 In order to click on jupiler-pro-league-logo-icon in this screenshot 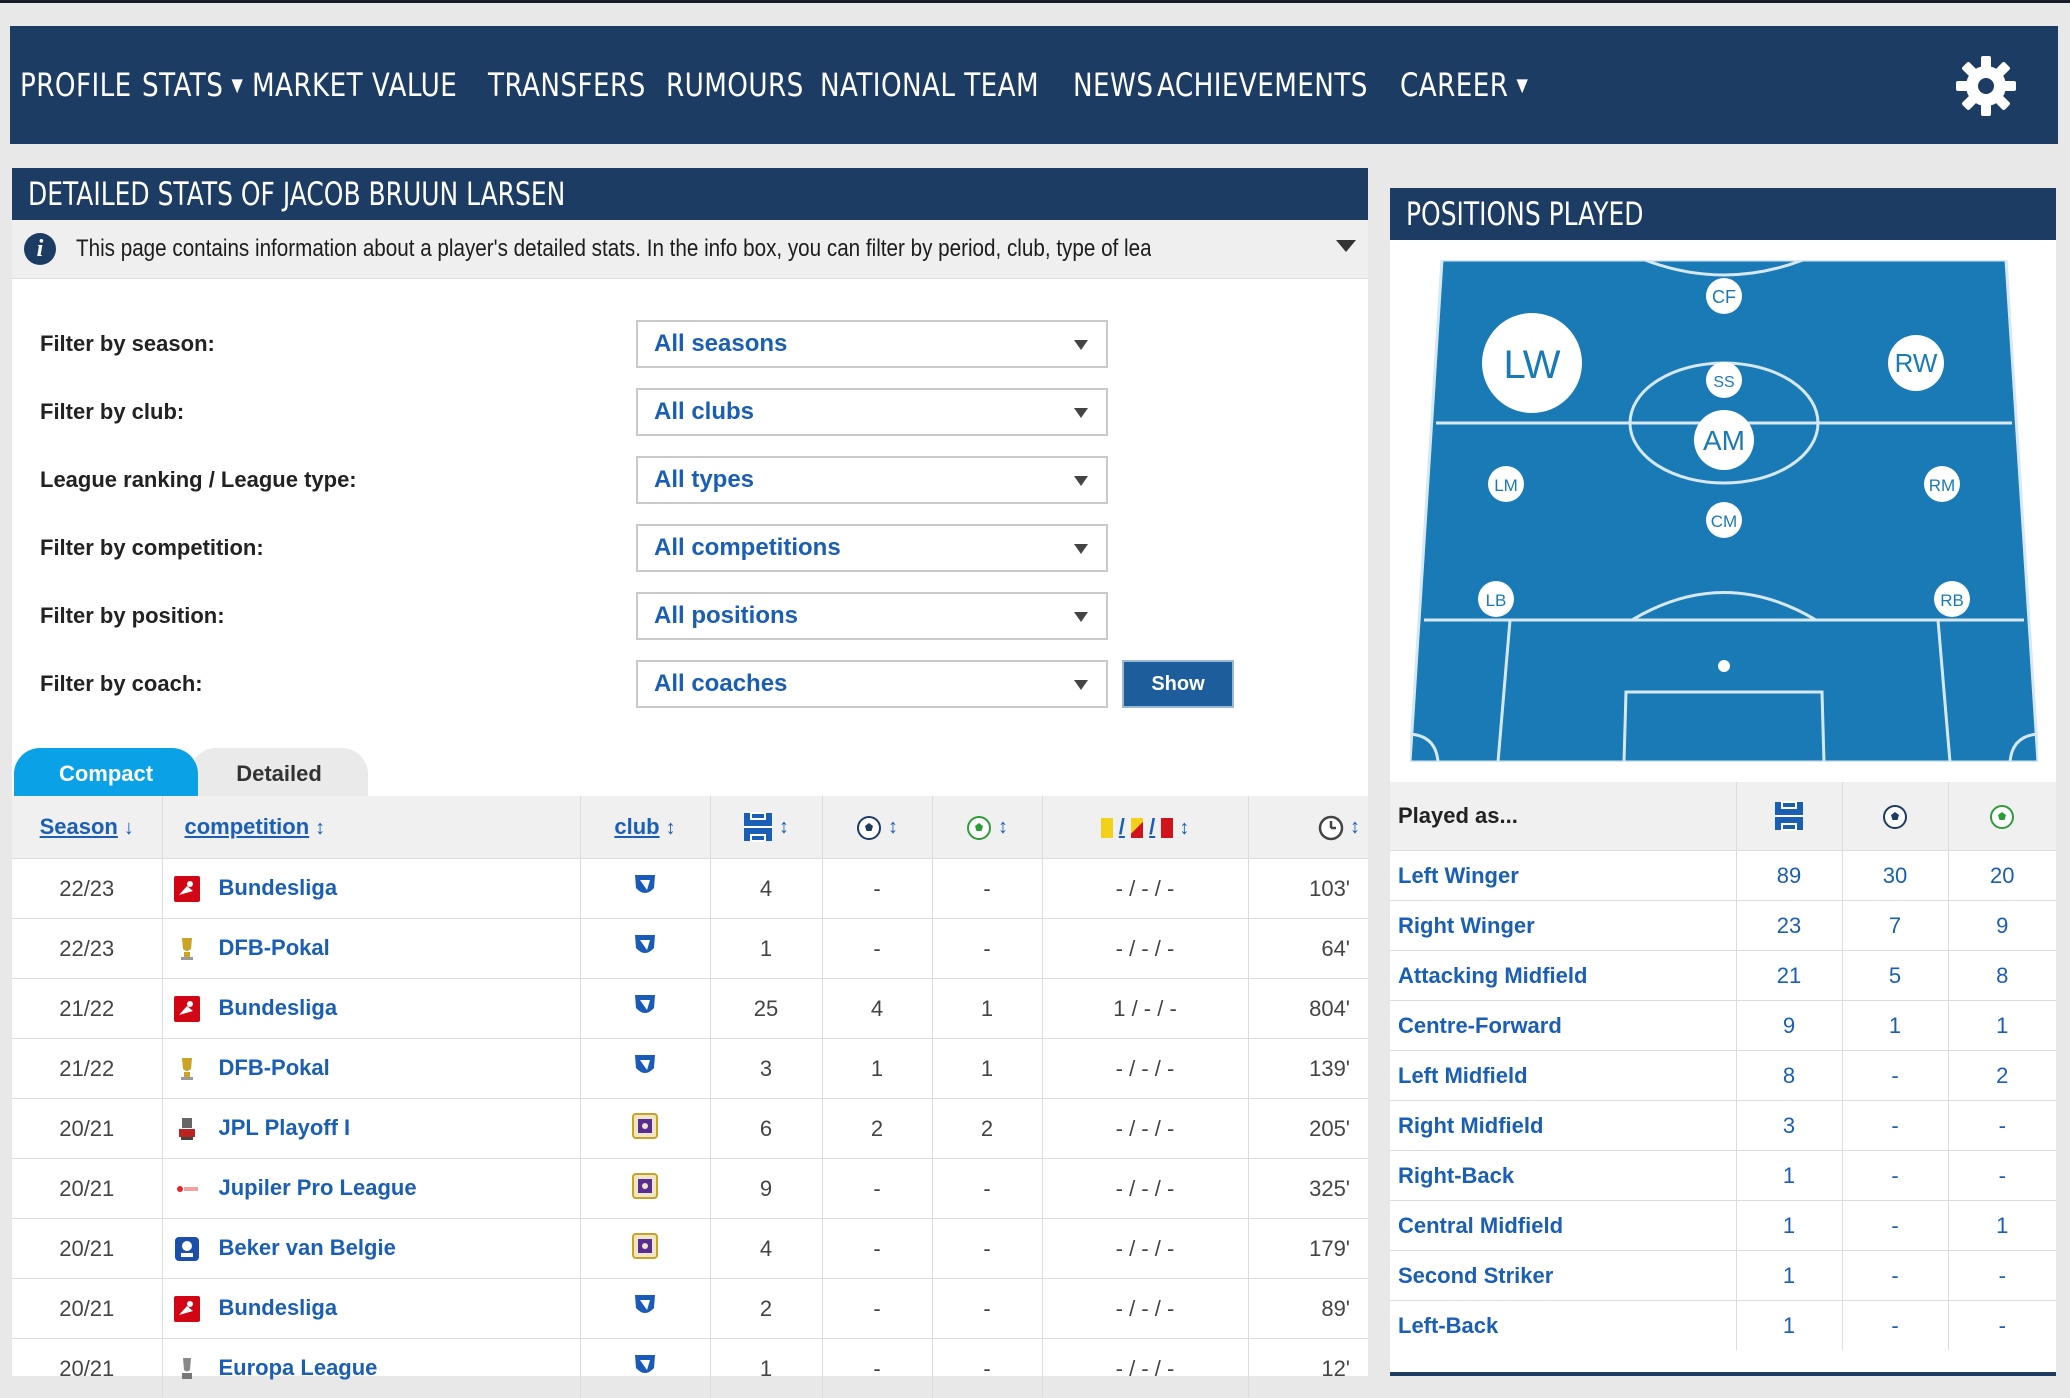, I will do `click(187, 1189)`.